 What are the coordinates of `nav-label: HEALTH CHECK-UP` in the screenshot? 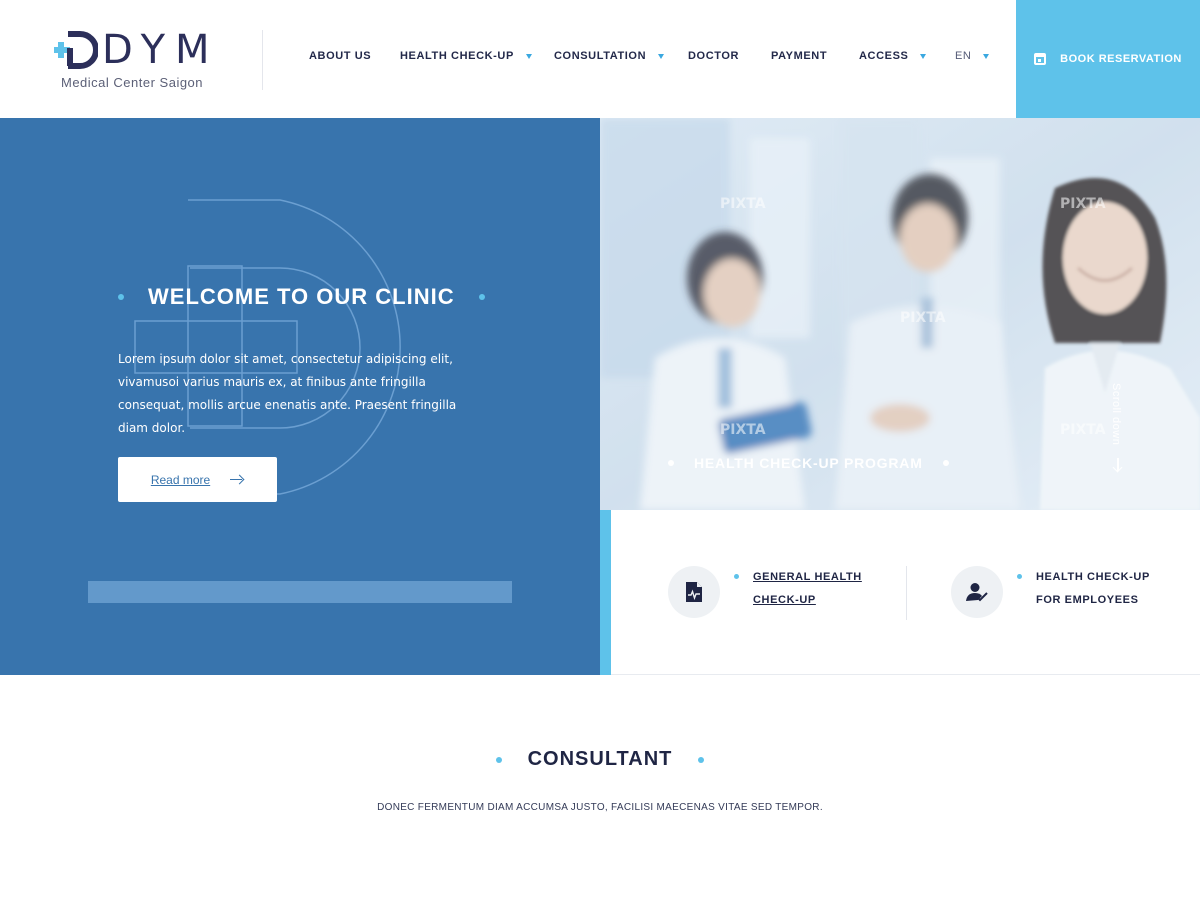 It's located at (457, 56).